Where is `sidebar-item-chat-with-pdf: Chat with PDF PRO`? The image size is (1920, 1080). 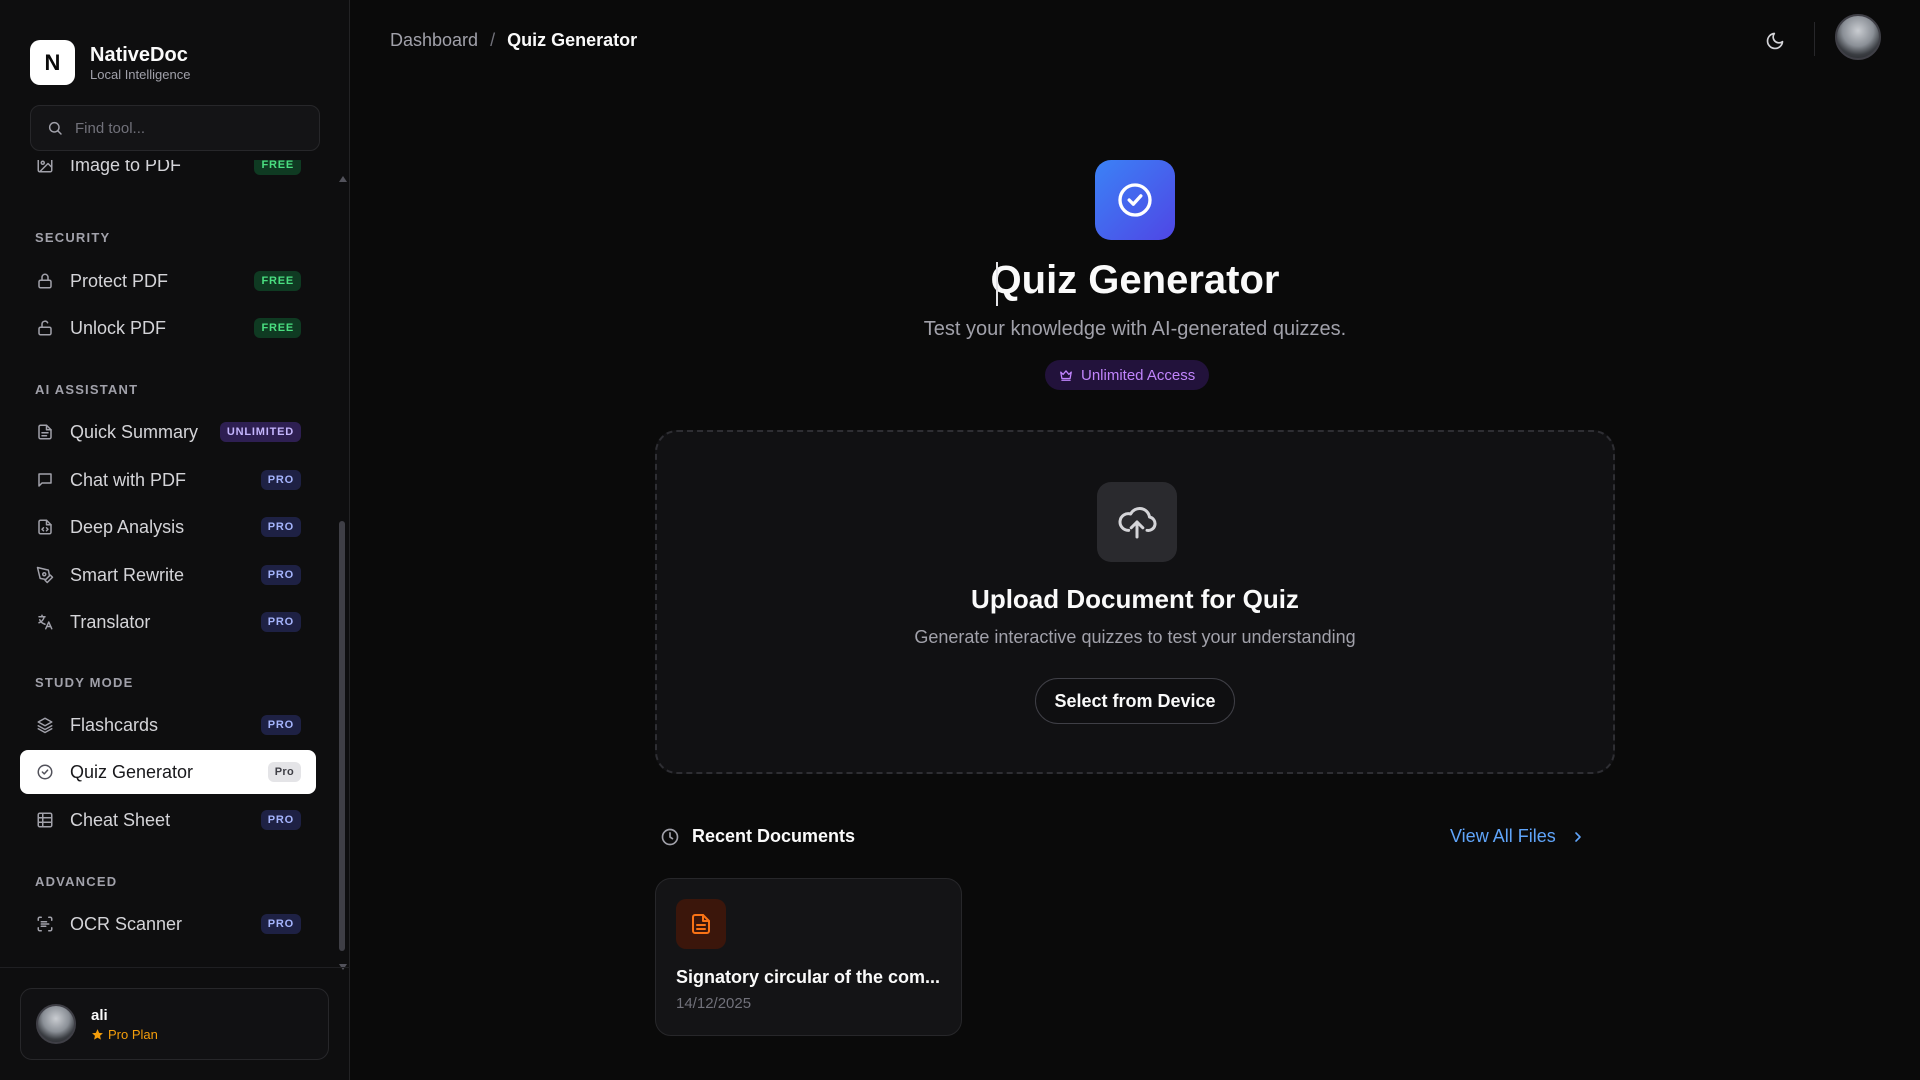
sidebar-item-chat-with-pdf: Chat with PDF PRO is located at coordinates (168, 480).